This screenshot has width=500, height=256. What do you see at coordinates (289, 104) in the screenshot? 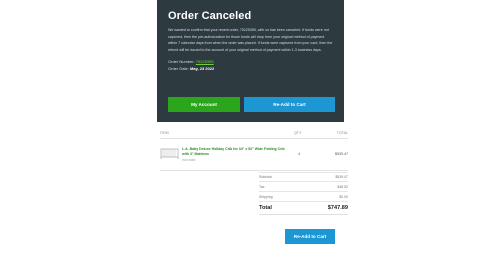
I see `readd-to-cart-button: Re-Add to Cart` at bounding box center [289, 104].